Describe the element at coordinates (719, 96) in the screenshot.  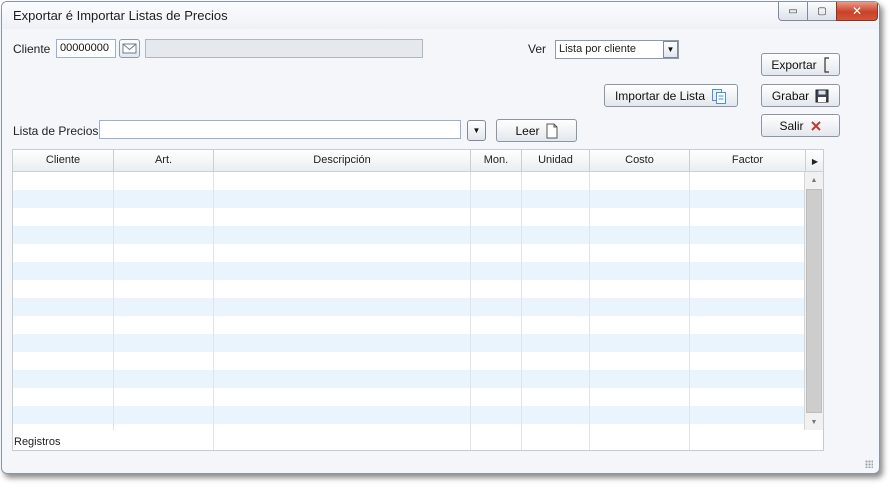
I see `copy-pages-icon` at that location.